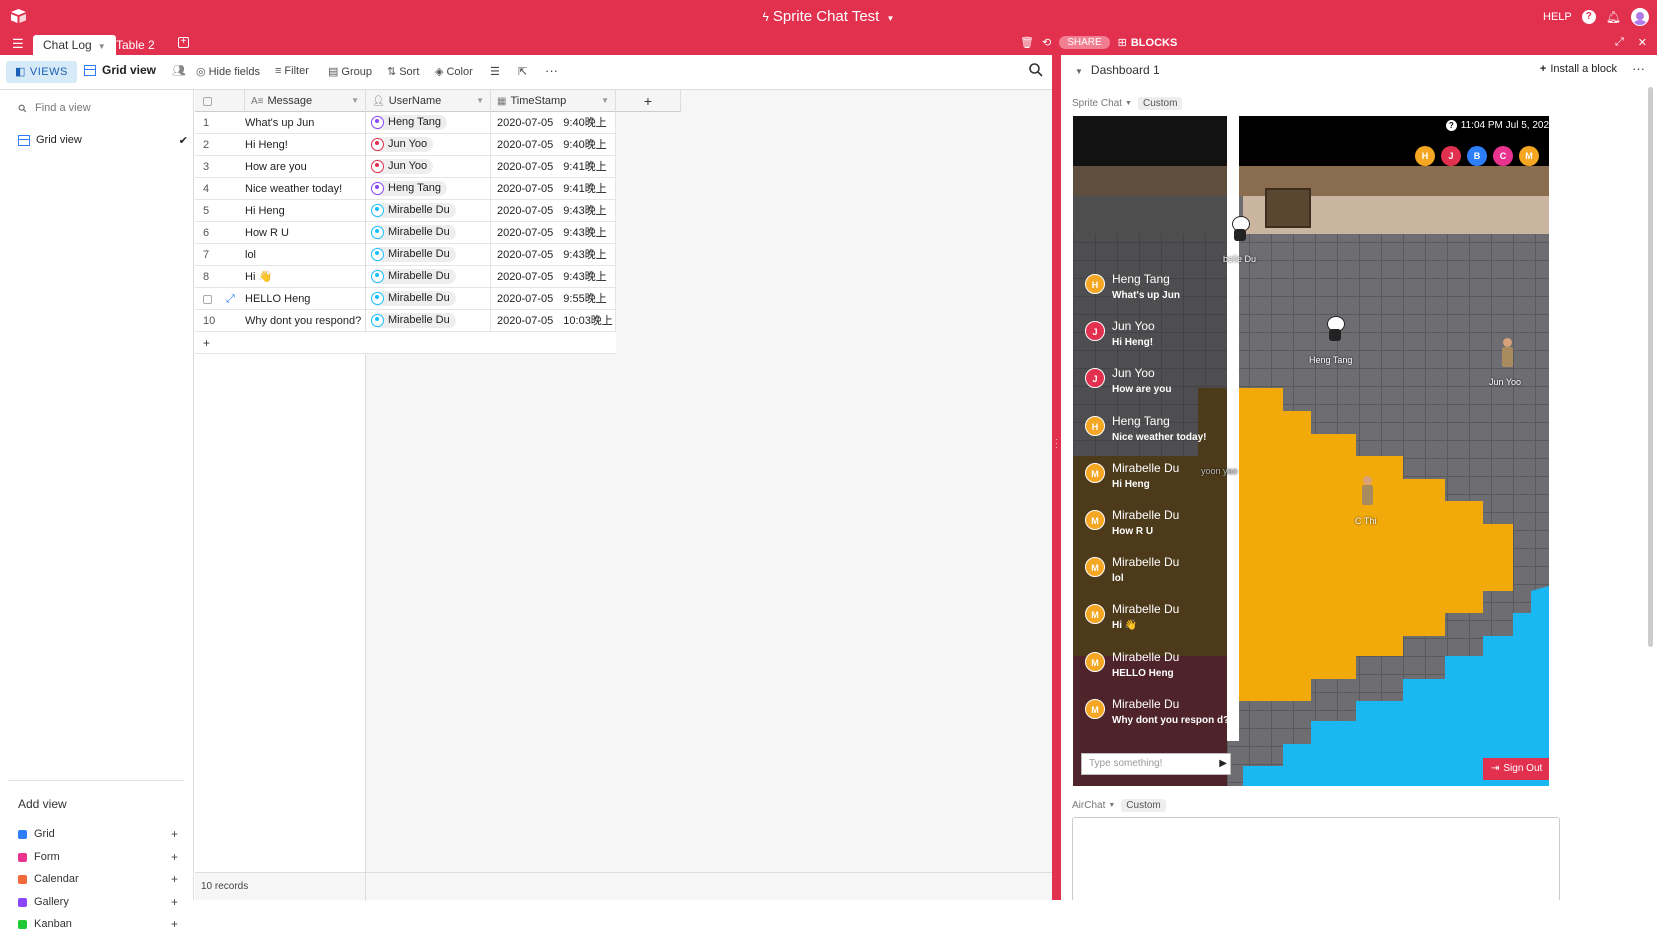 This screenshot has height=931, width=1657. What do you see at coordinates (98, 902) in the screenshot?
I see `add-gallery-view: Gallery +` at bounding box center [98, 902].